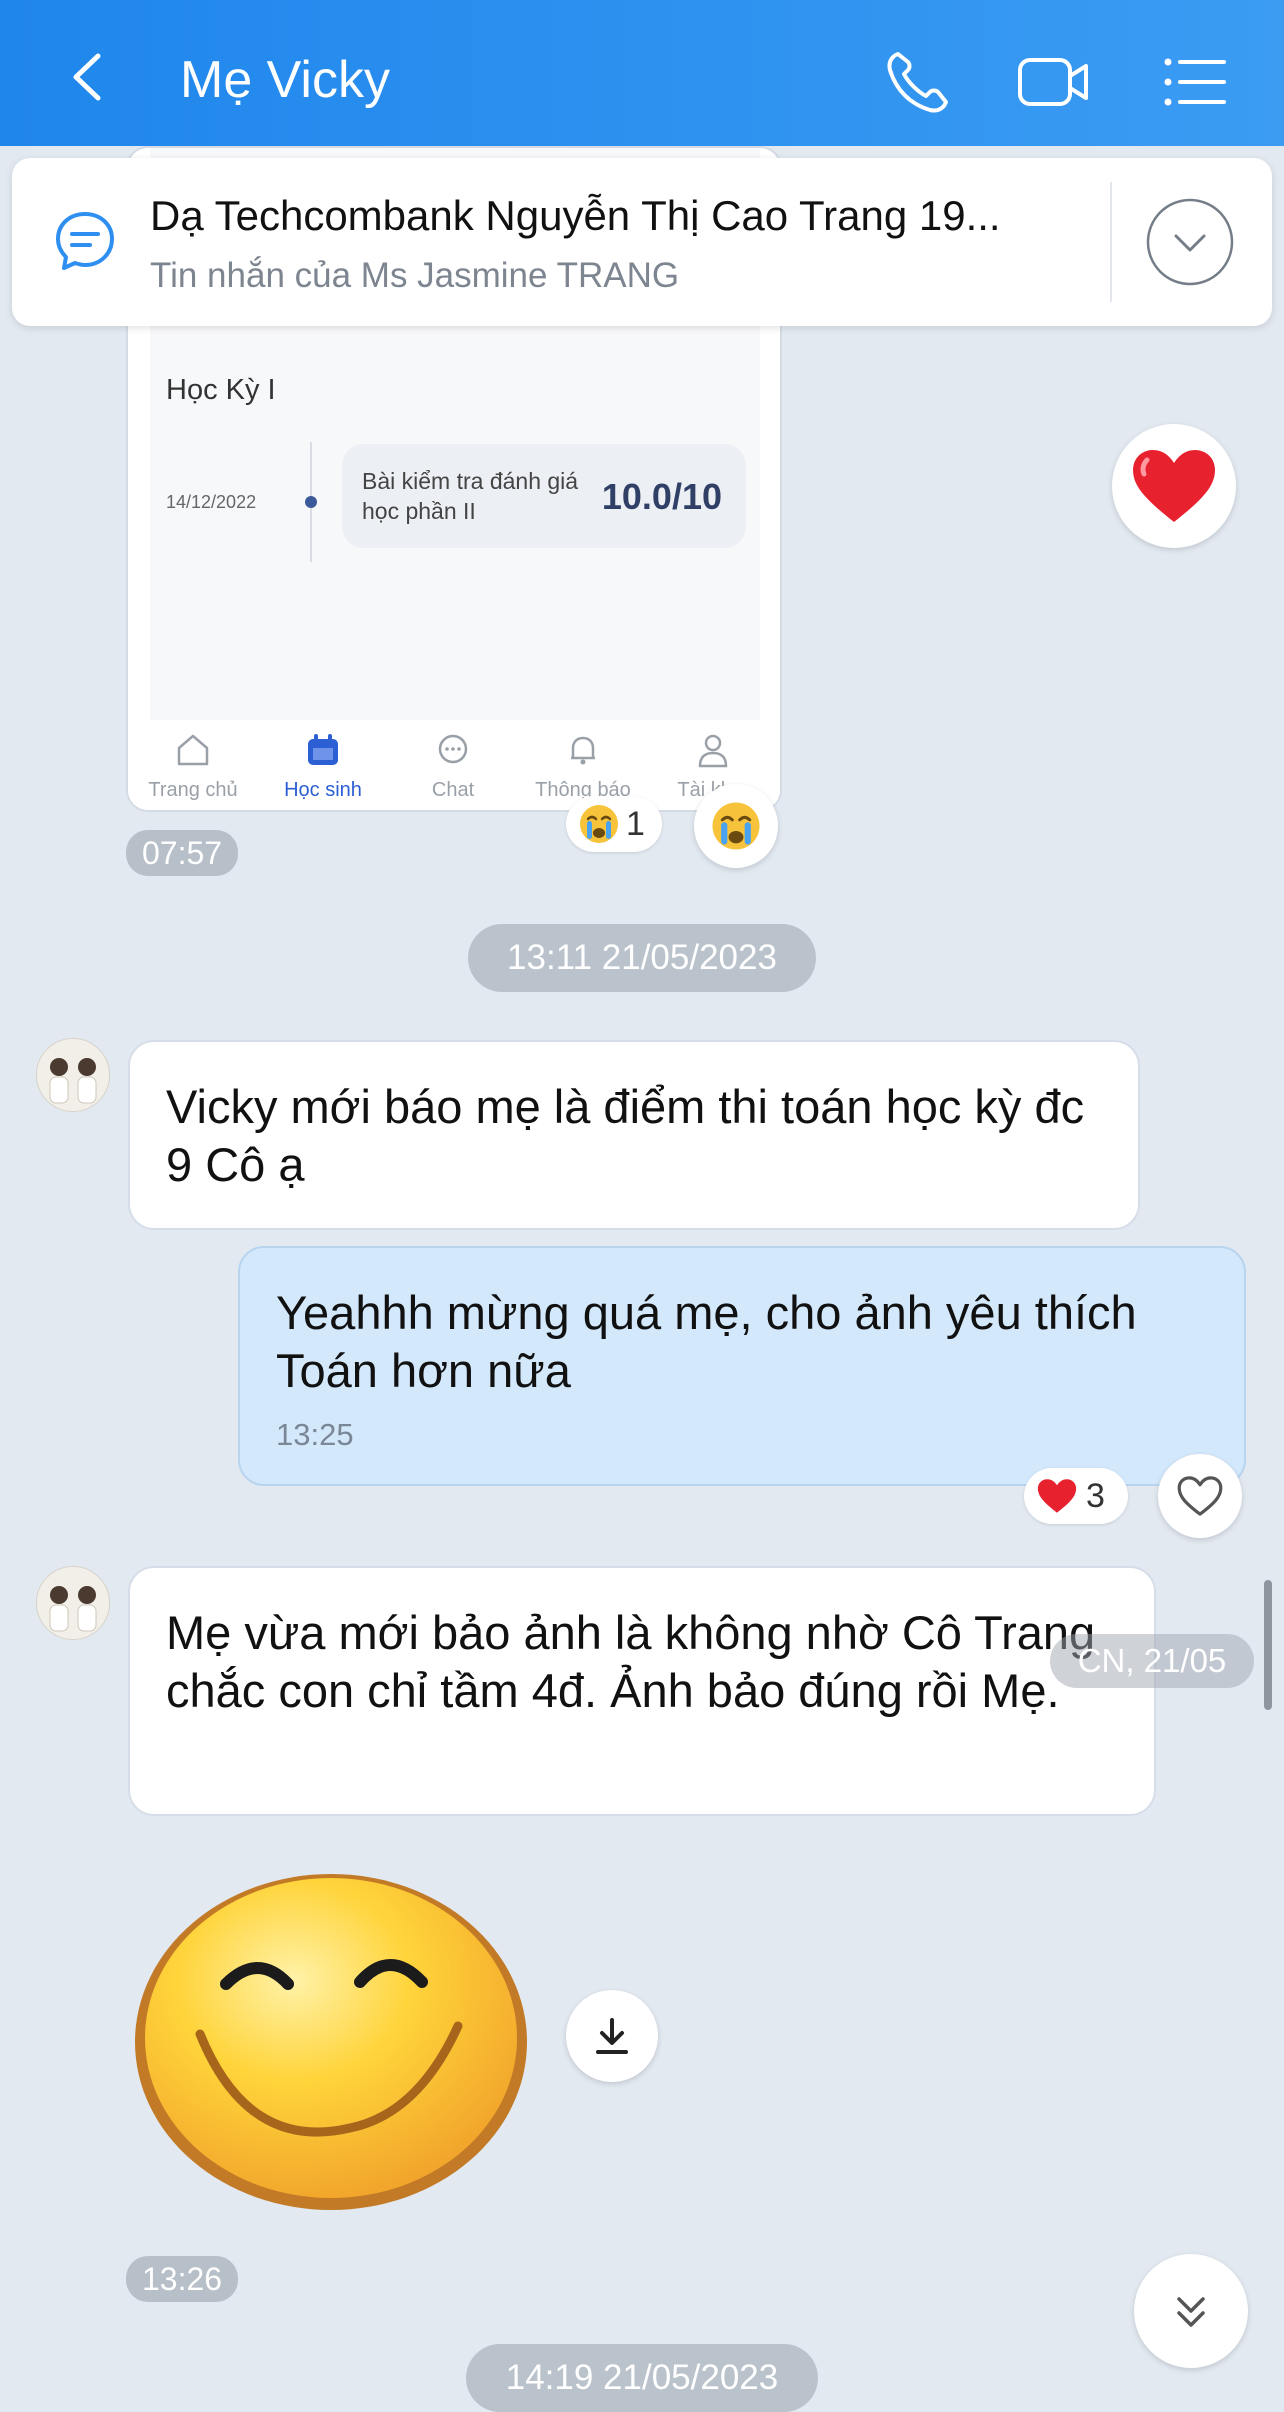  What do you see at coordinates (1054, 82) in the screenshot?
I see `video-call-icon` at bounding box center [1054, 82].